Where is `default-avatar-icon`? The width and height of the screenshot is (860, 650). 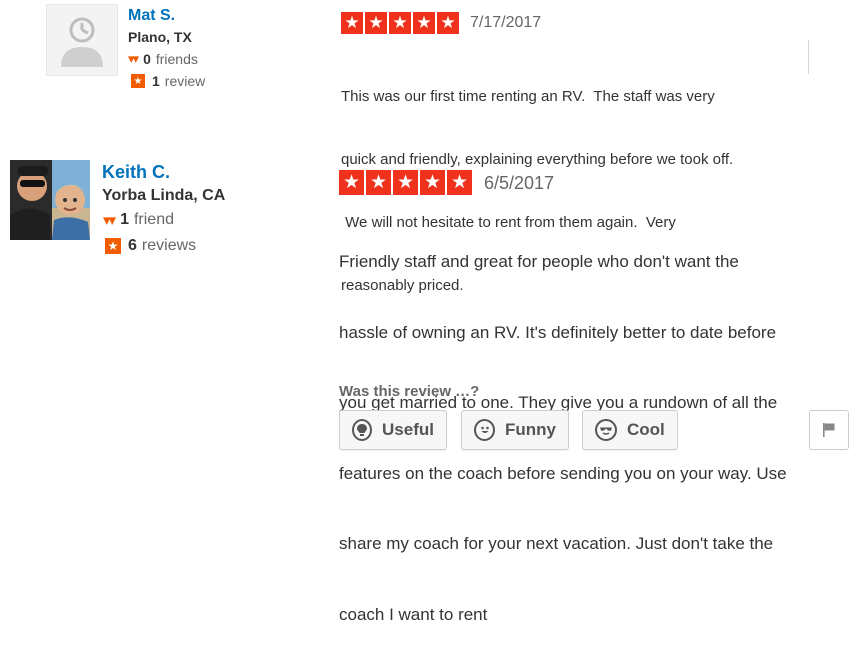 default-avatar-icon is located at coordinates (82, 42).